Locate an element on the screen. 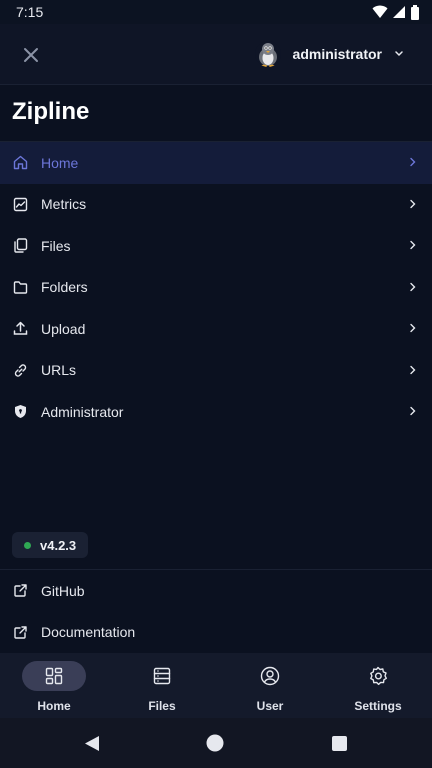 Image resolution: width=432 pixels, height=768 pixels. home-nav-icon is located at coordinates (215, 743).